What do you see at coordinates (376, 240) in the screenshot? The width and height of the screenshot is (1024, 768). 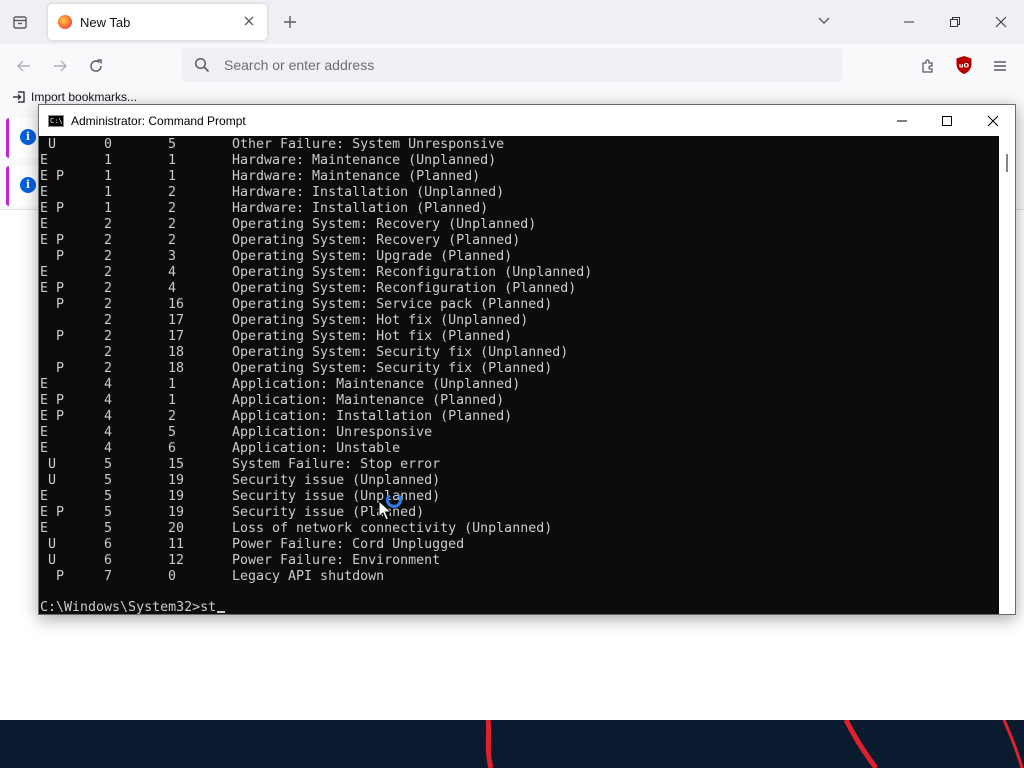 I see `row-description: Operating System: Recovery (Planned)` at bounding box center [376, 240].